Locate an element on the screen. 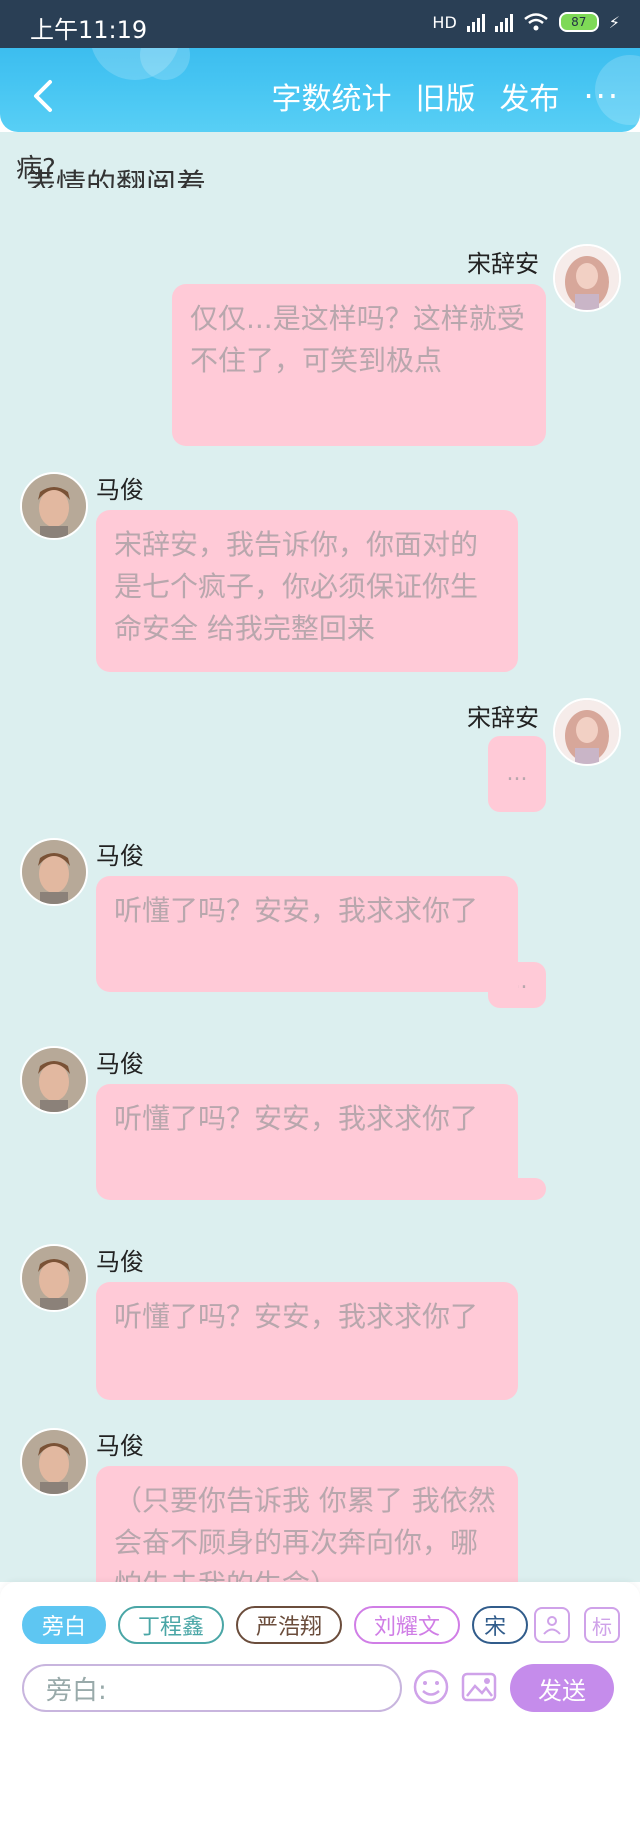 This screenshot has width=640, height=1828. chip-narration: 旁白 is located at coordinates (64, 1625).